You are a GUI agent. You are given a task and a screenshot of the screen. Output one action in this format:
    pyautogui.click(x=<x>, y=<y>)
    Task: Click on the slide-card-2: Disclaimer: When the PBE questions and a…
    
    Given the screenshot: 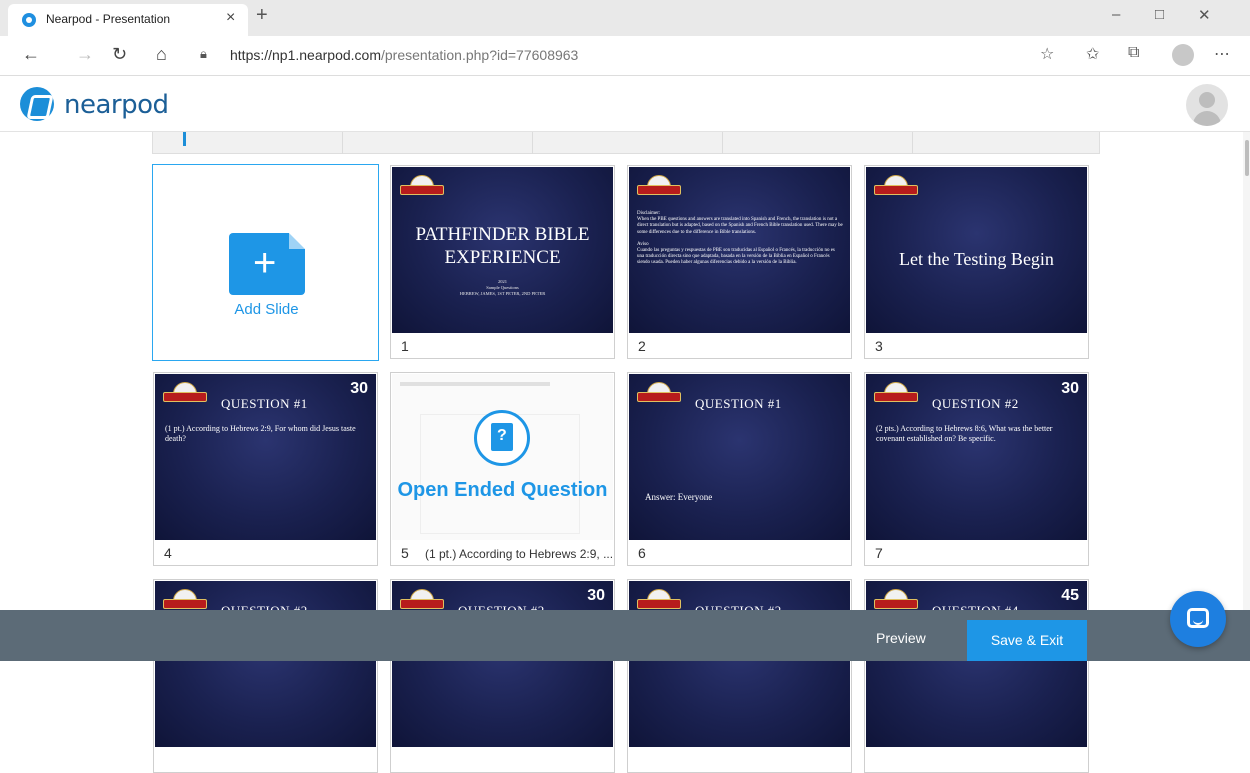 What is the action you would take?
    pyautogui.click(x=739, y=262)
    